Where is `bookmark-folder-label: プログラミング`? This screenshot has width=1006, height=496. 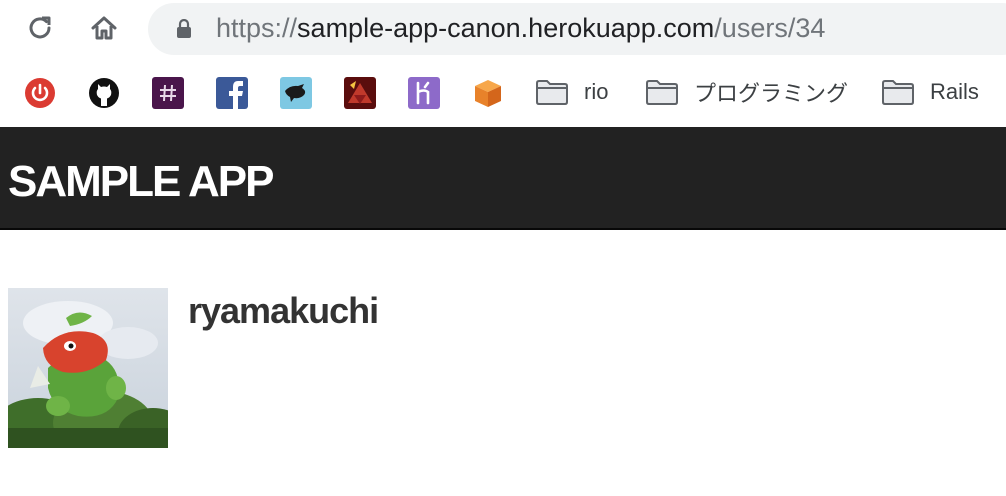
bookmark-folder-label: プログラミング is located at coordinates (771, 93).